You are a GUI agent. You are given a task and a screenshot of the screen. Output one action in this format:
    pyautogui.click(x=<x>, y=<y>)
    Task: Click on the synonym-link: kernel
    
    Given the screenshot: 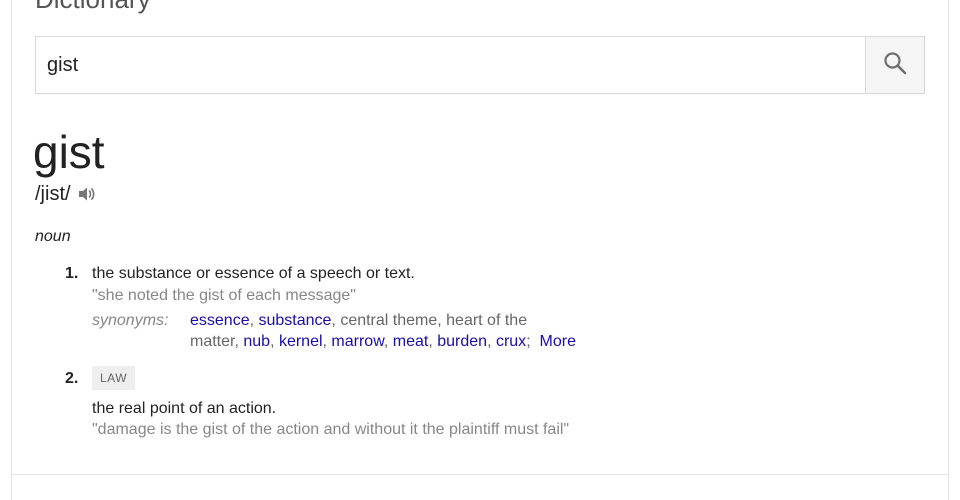 What is the action you would take?
    pyautogui.click(x=301, y=341)
    